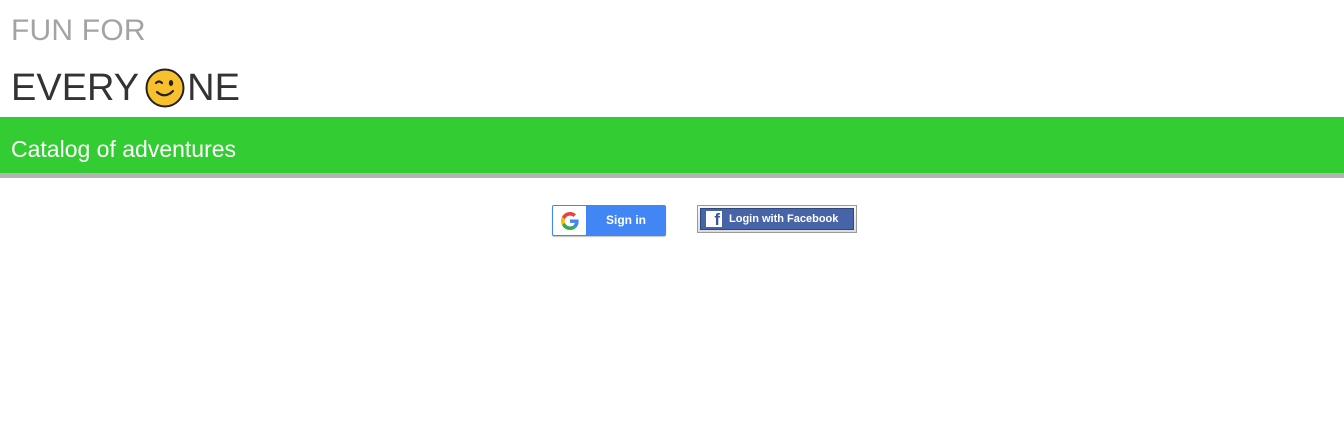 This screenshot has height=442, width=1344. I want to click on winking-face-icon, so click(165, 88).